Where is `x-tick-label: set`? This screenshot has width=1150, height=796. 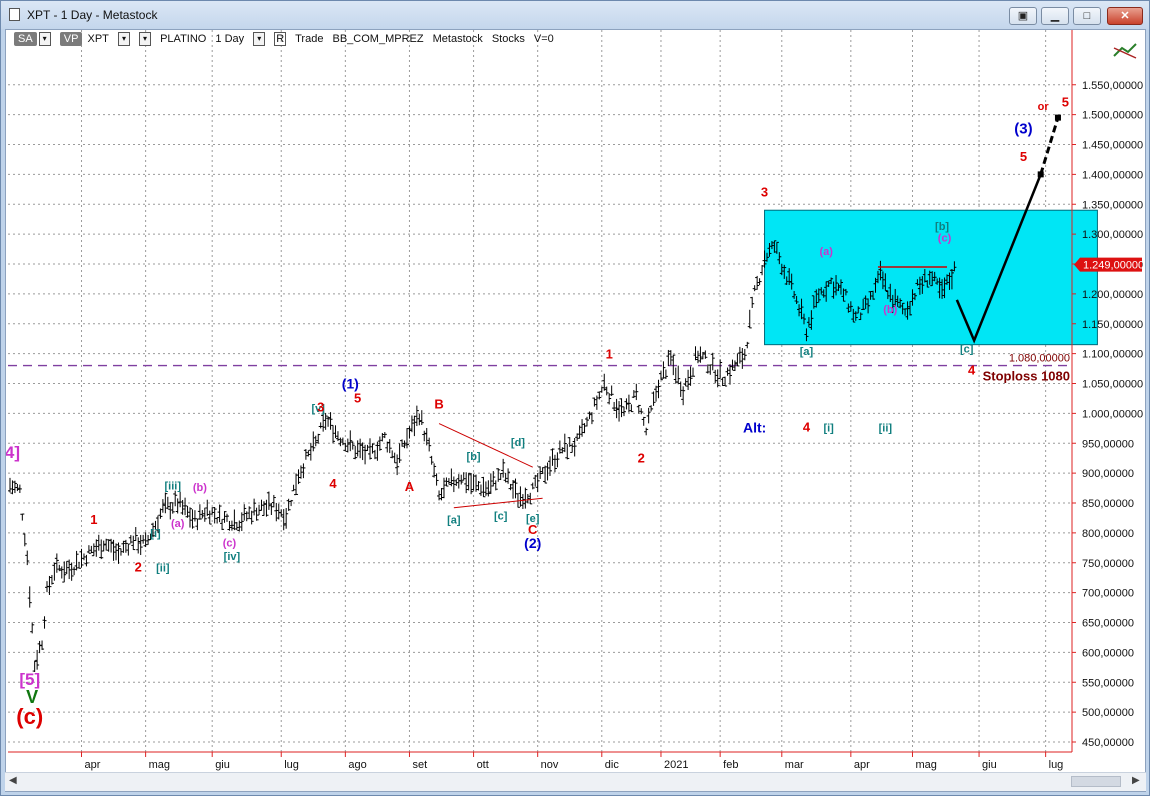 x-tick-label: set is located at coordinates (419, 765).